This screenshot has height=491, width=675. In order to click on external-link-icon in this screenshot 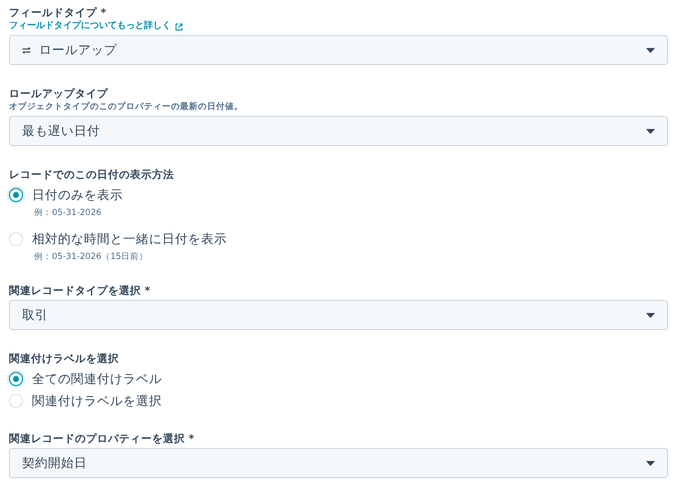, I will do `click(179, 26)`.